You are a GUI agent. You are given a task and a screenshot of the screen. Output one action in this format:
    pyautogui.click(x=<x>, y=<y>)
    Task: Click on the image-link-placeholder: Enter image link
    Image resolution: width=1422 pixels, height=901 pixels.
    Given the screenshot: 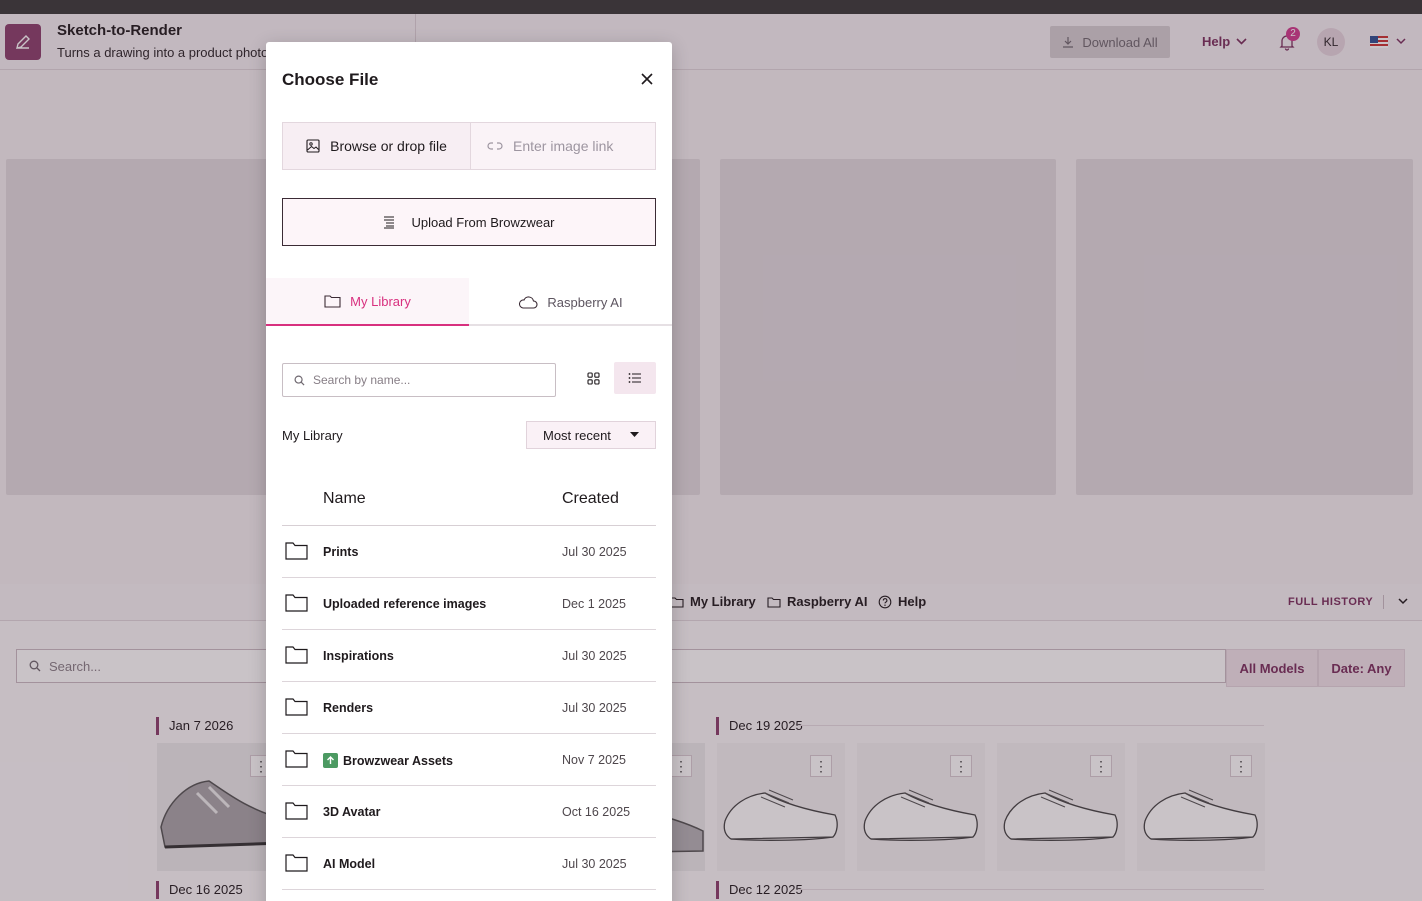 What is the action you would take?
    pyautogui.click(x=563, y=146)
    